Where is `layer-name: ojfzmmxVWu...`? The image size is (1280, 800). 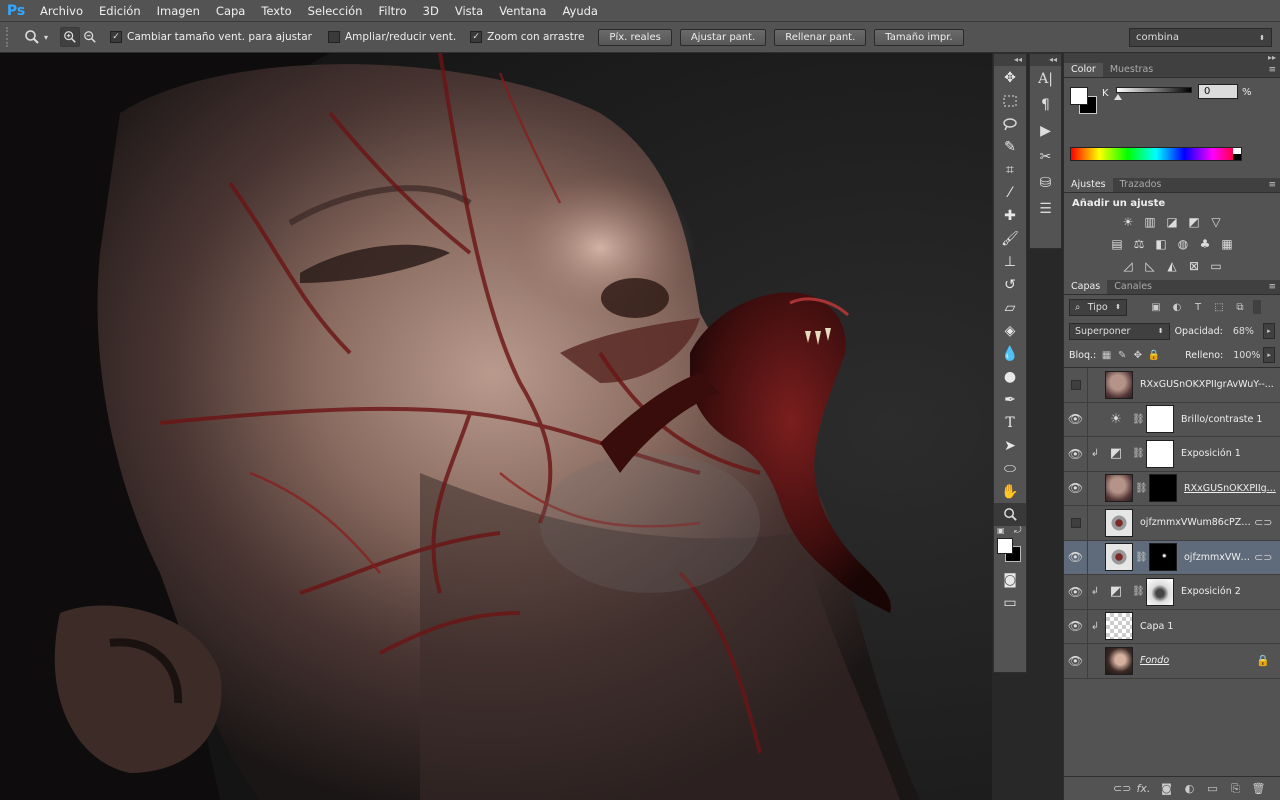
layer-name: ojfzmmxVWu... is located at coordinates (1219, 557).